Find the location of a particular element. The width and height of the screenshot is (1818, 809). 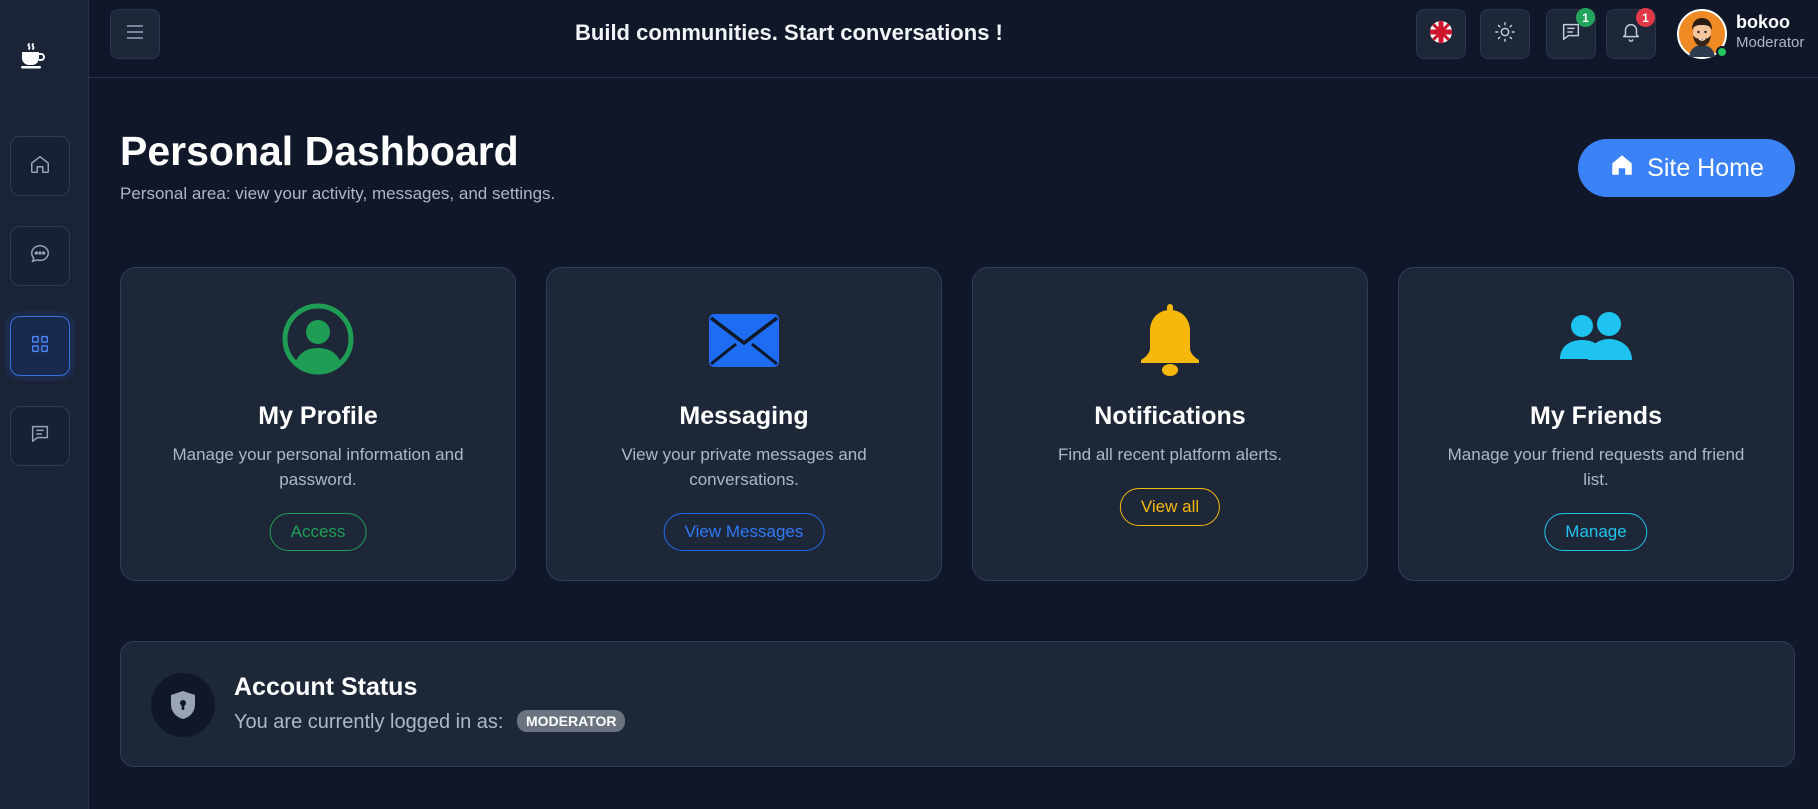

access-profile-button: Access is located at coordinates (318, 532).